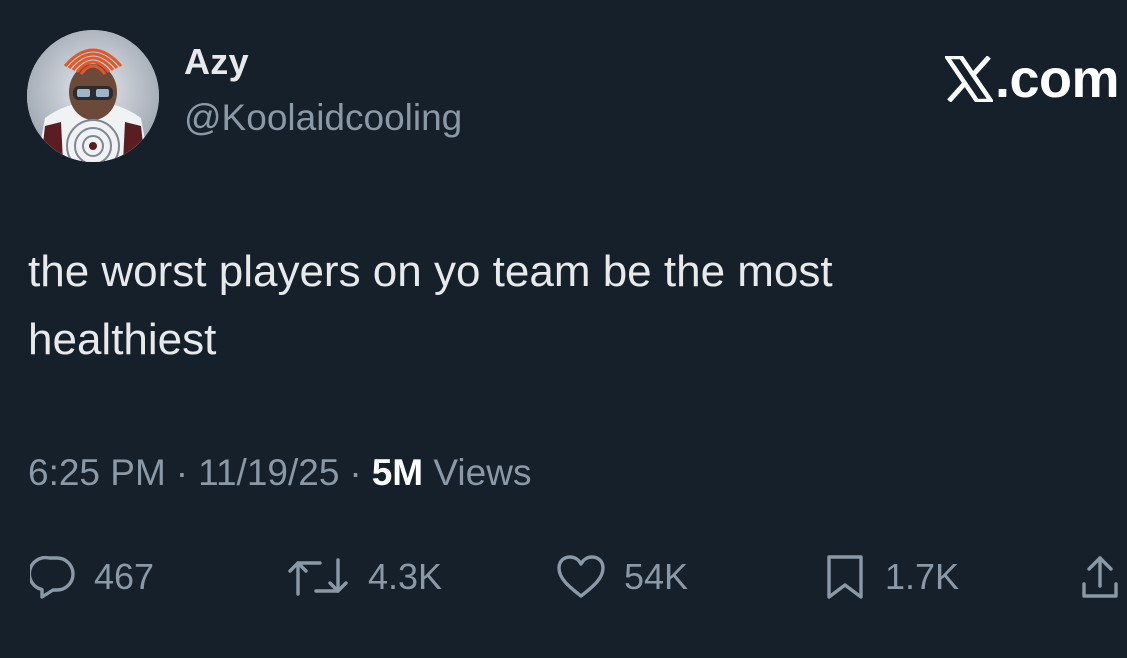 The image size is (1127, 658). What do you see at coordinates (97, 472) in the screenshot?
I see `tweet-time: 6:25 PM` at bounding box center [97, 472].